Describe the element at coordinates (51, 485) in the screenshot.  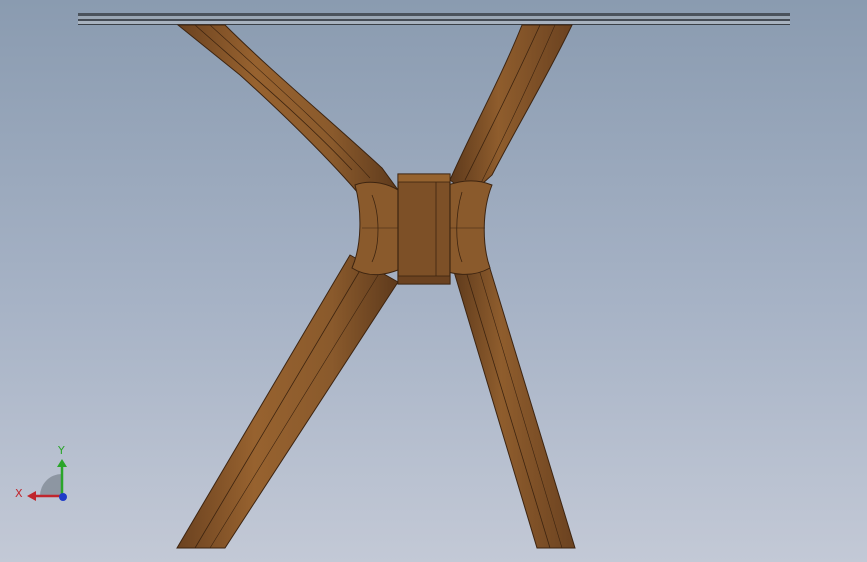
I see `triad-quadrant` at that location.